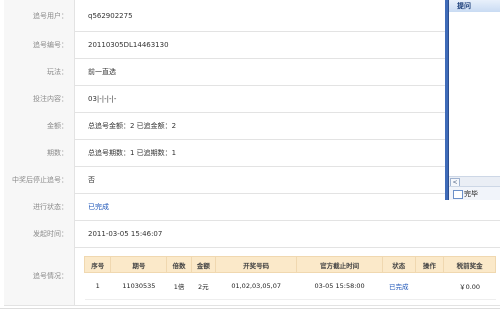  What do you see at coordinates (256, 264) in the screenshot?
I see `th-numbers: 开奖号码` at bounding box center [256, 264].